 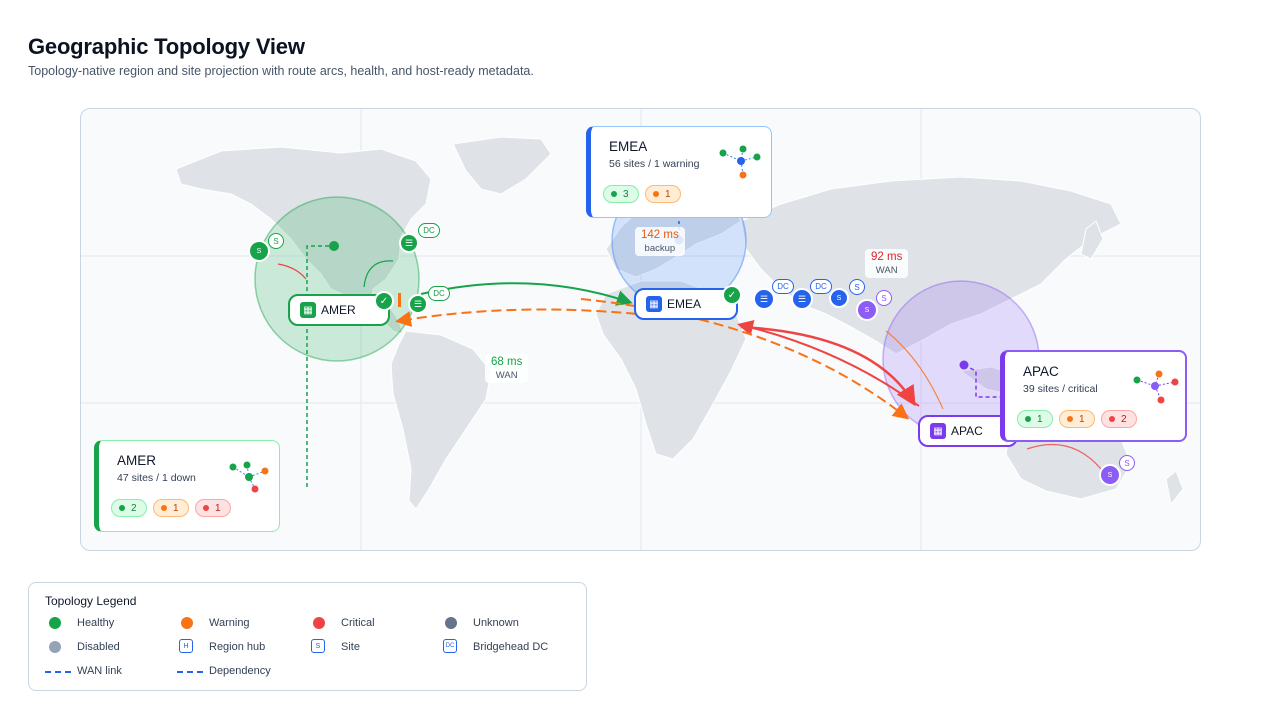 What do you see at coordinates (441, 420) in the screenshot?
I see `landmass-south-america` at bounding box center [441, 420].